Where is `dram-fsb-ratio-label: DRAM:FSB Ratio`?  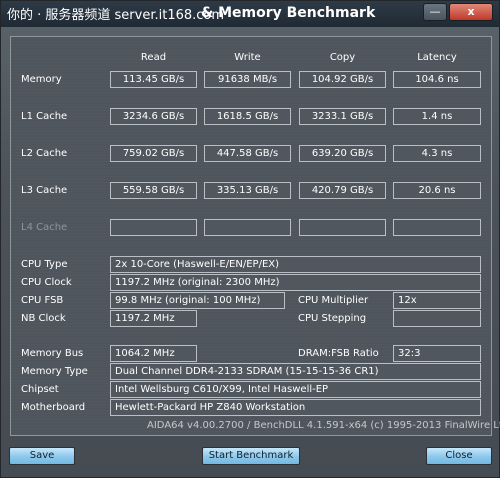 dram-fsb-ratio-label: DRAM:FSB Ratio is located at coordinates (338, 353).